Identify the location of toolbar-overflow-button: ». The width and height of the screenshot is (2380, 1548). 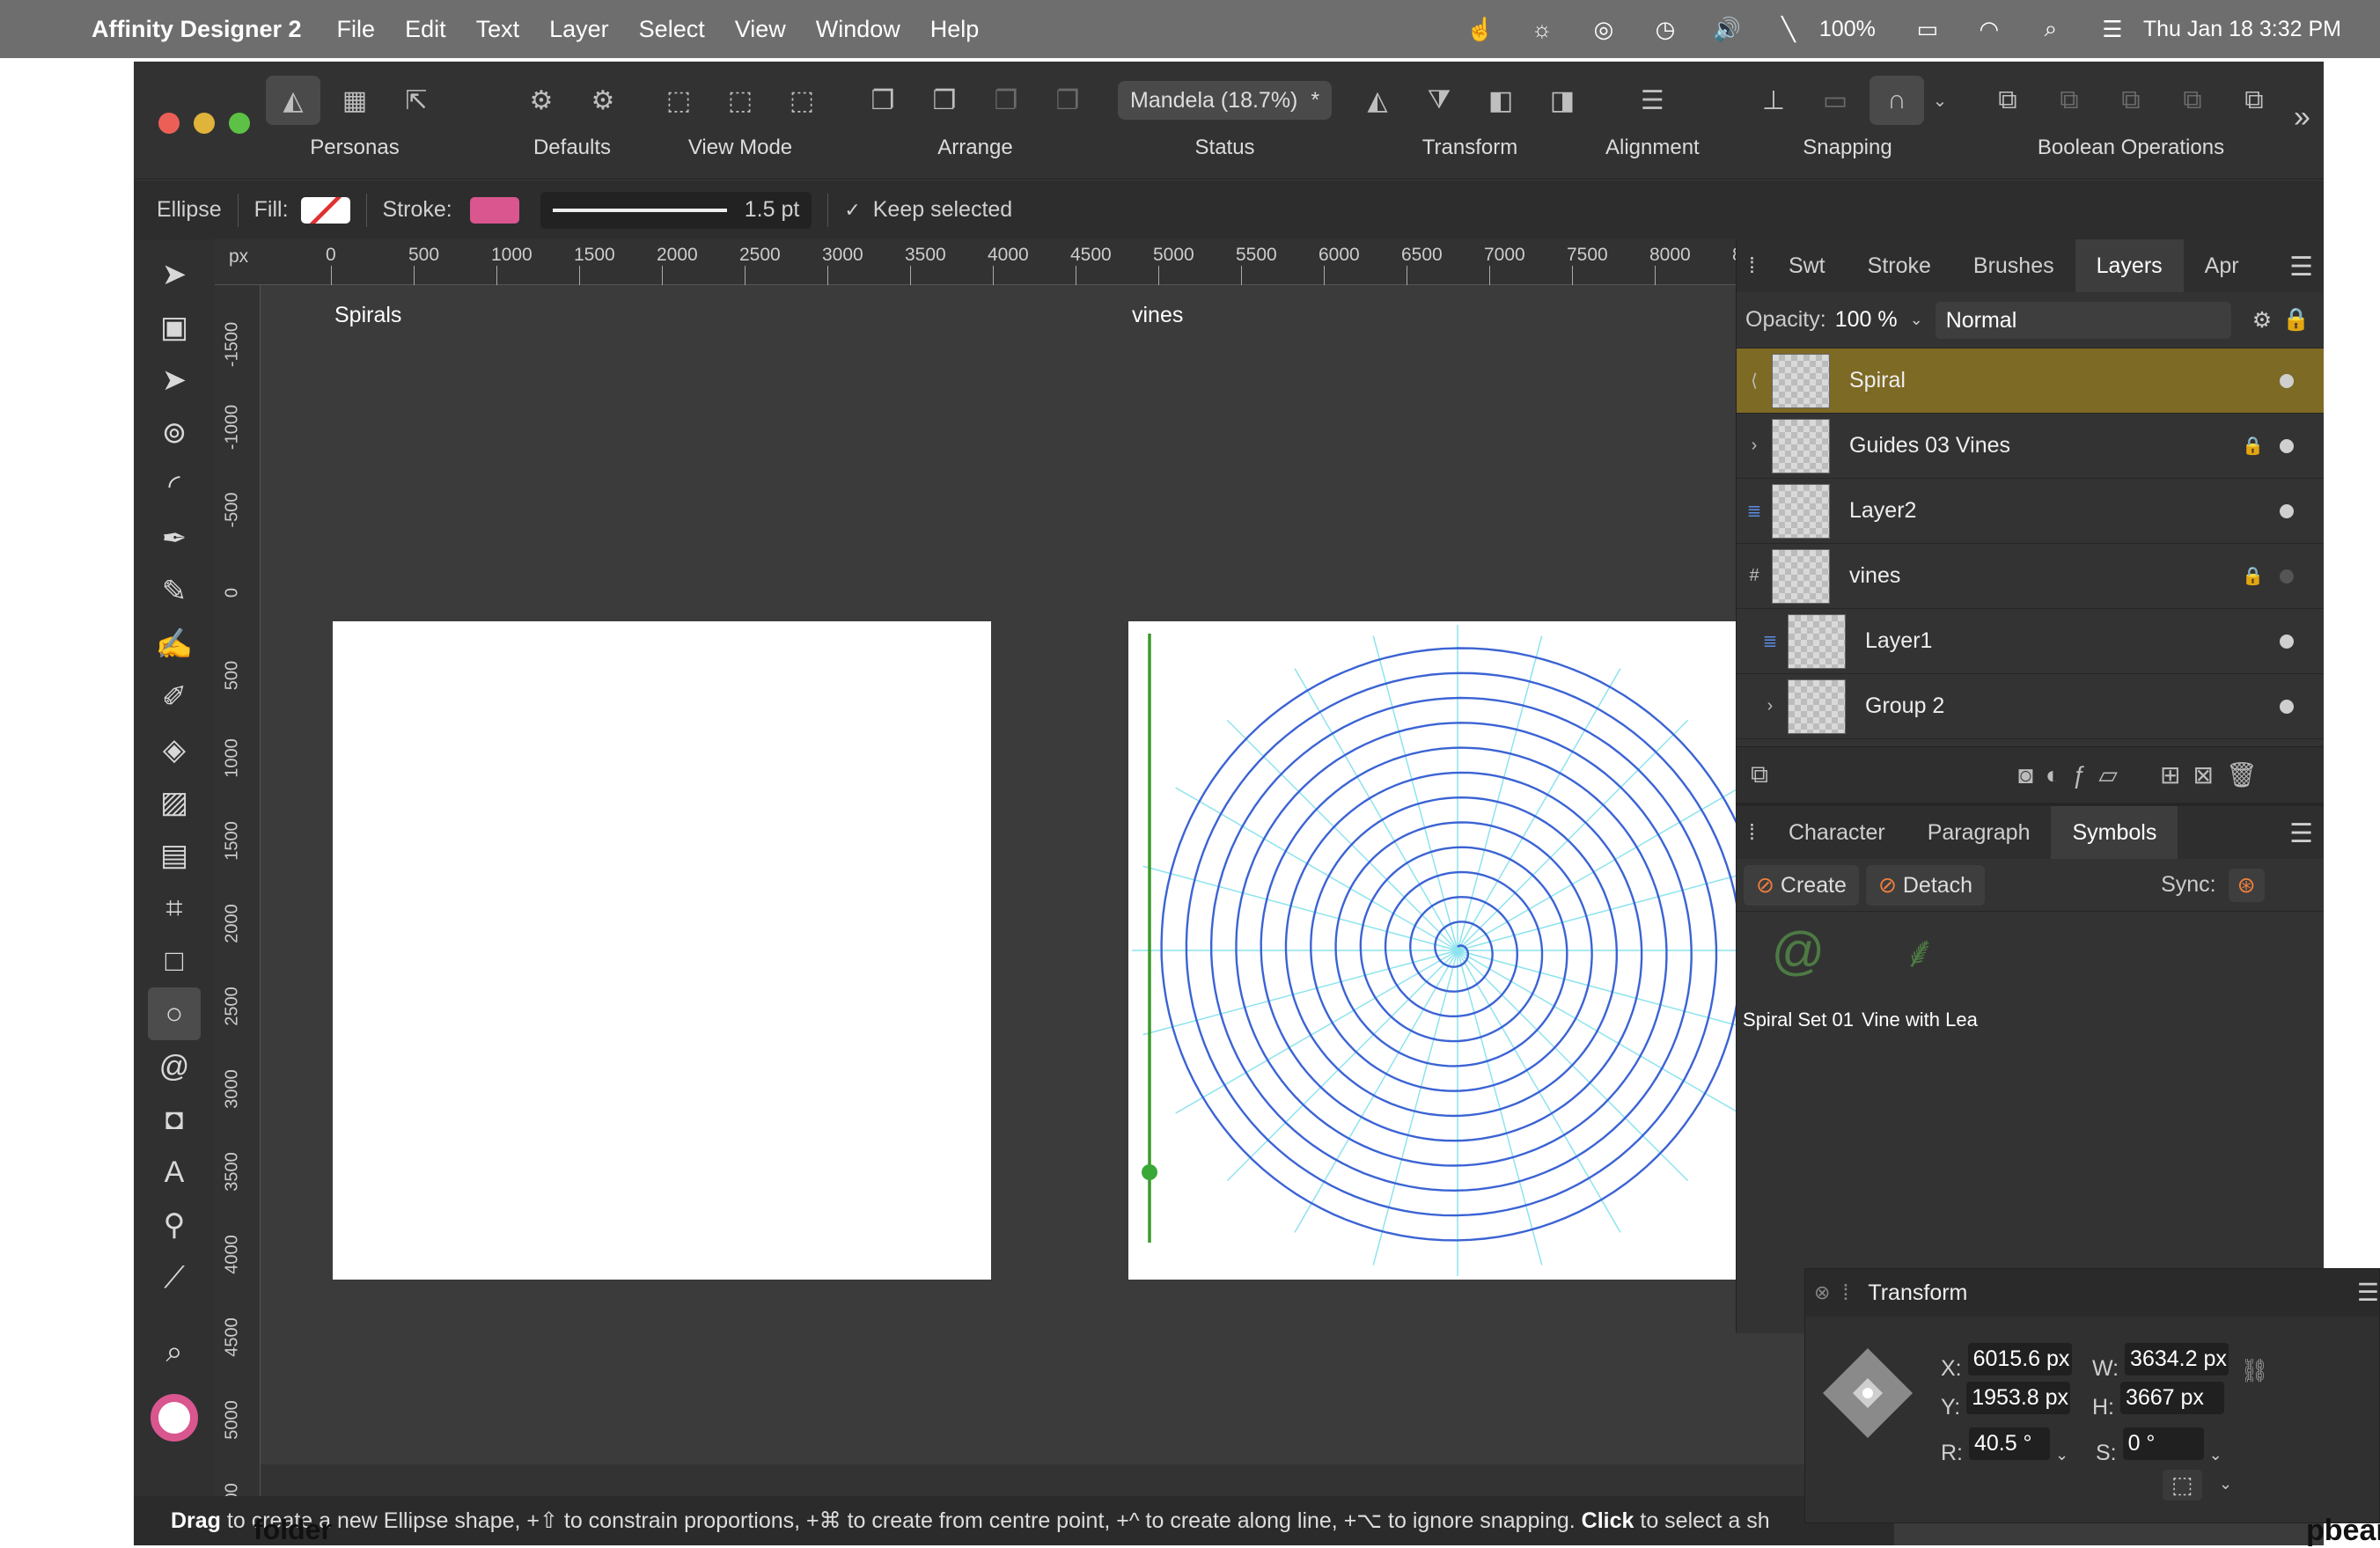
(2302, 118).